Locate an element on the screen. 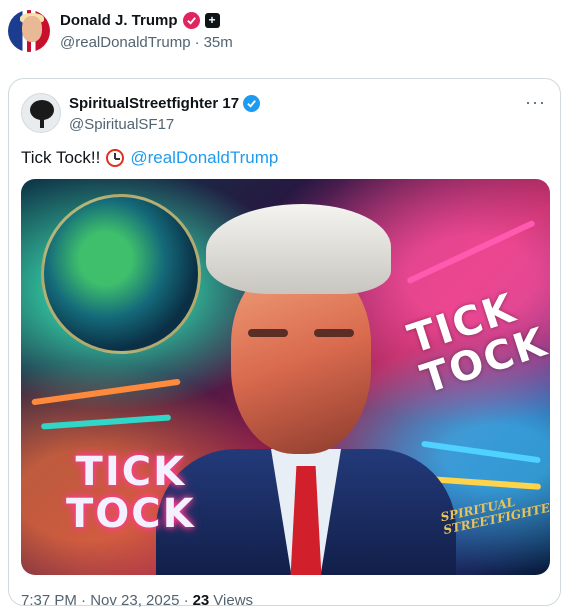  more-icon: ··· is located at coordinates (535, 102).